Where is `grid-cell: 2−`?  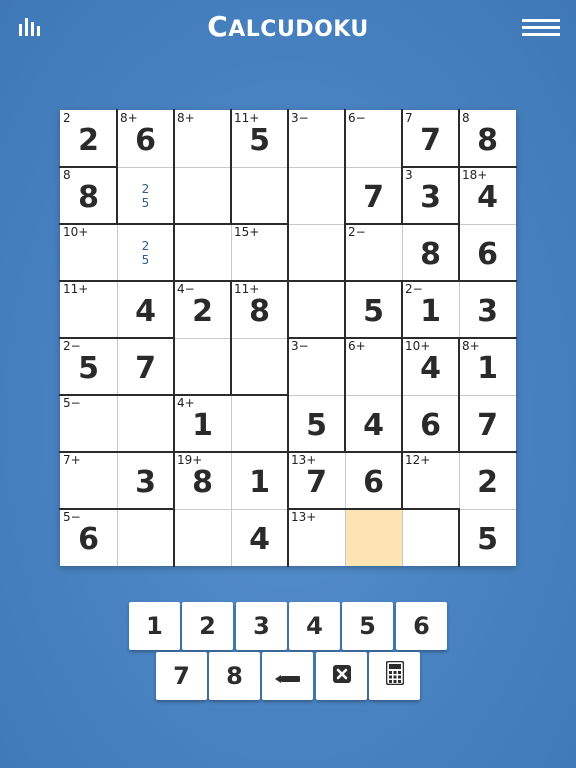
grid-cell: 2− is located at coordinates (373, 252).